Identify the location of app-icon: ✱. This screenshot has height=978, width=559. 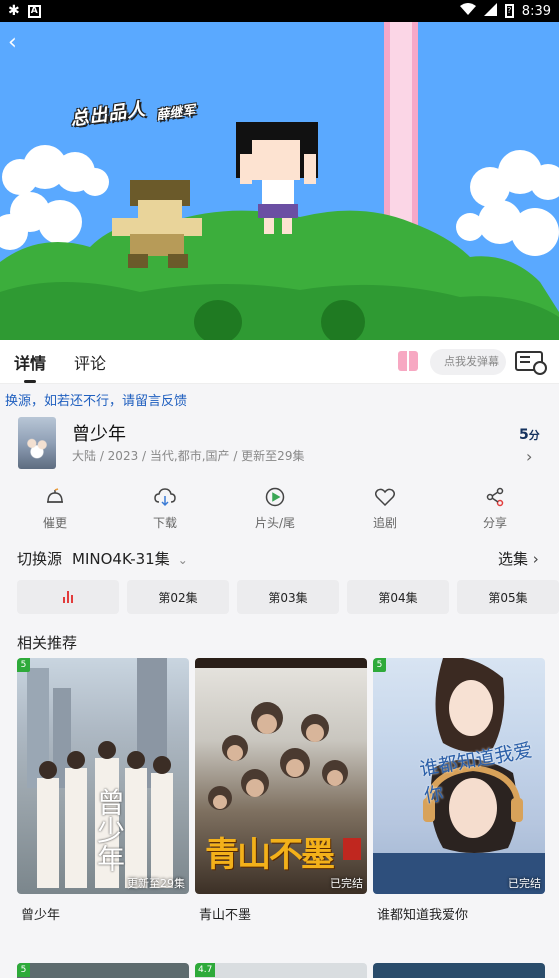
(14, 11).